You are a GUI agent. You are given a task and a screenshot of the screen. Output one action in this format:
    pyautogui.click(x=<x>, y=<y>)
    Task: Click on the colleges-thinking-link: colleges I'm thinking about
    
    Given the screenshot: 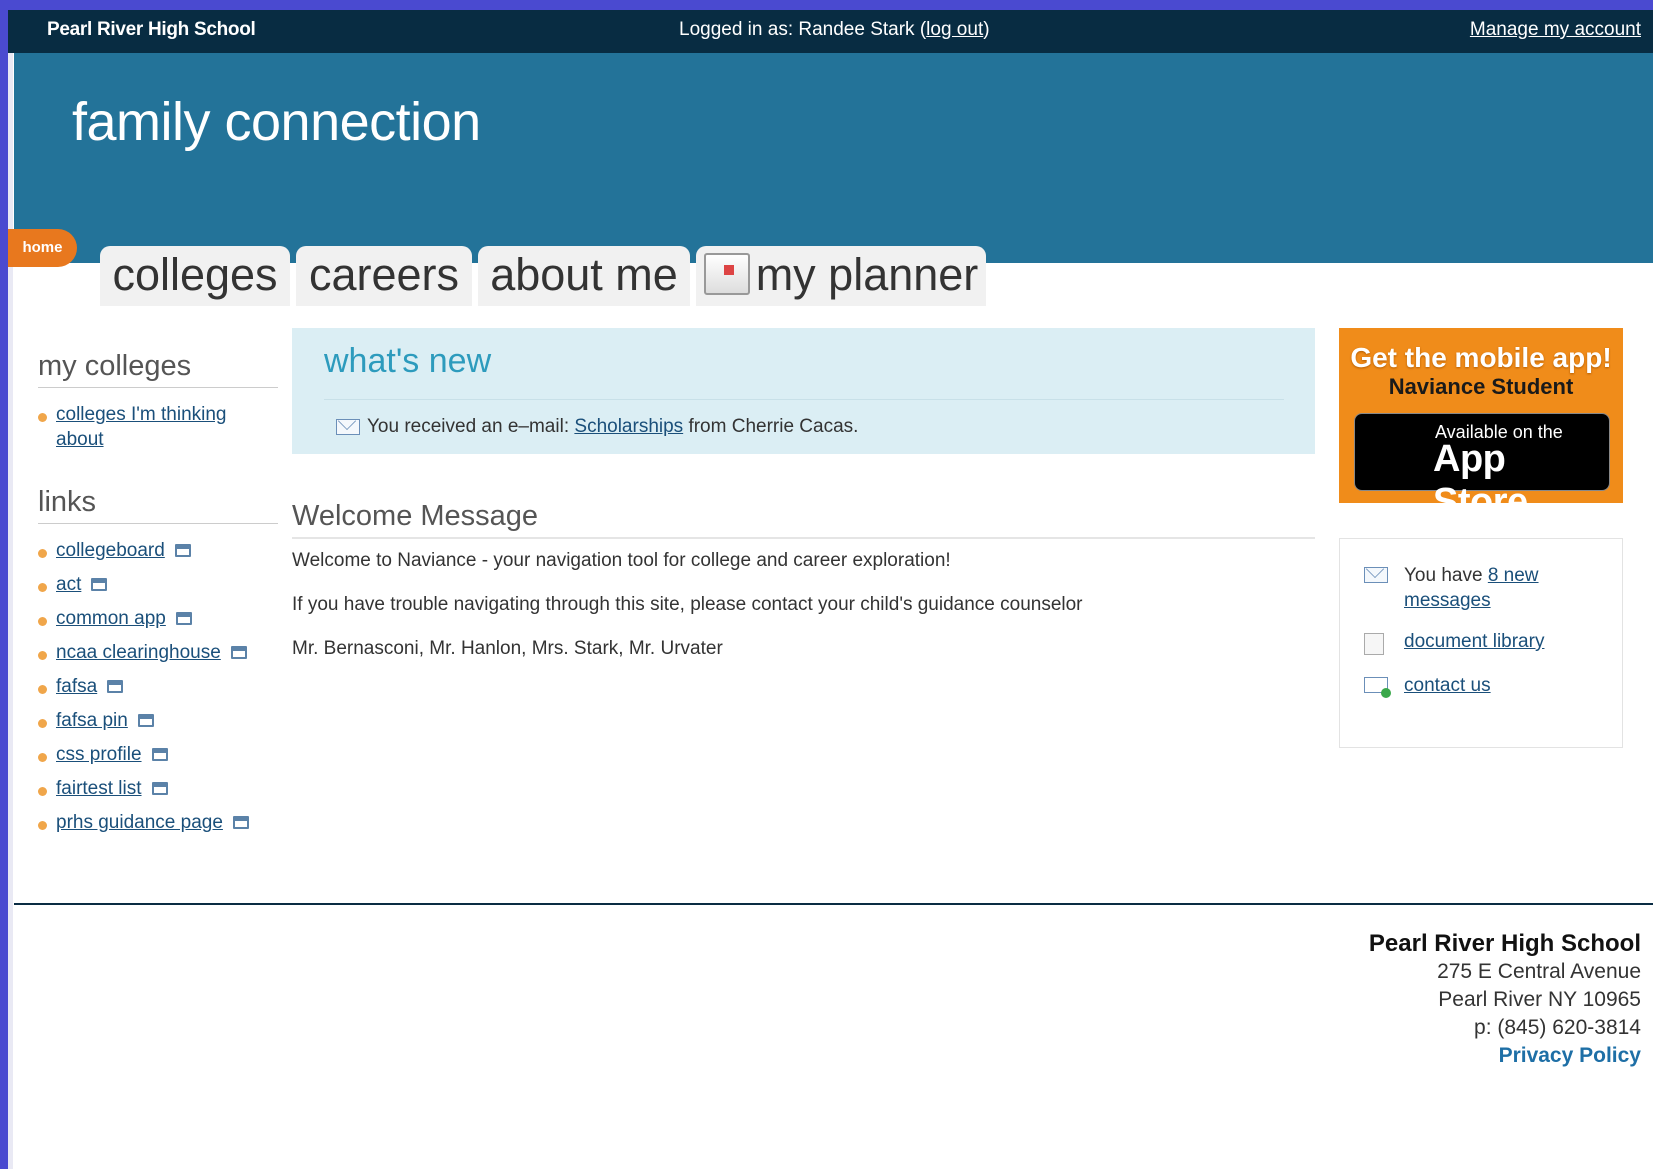 What is the action you would take?
    pyautogui.click(x=141, y=427)
    